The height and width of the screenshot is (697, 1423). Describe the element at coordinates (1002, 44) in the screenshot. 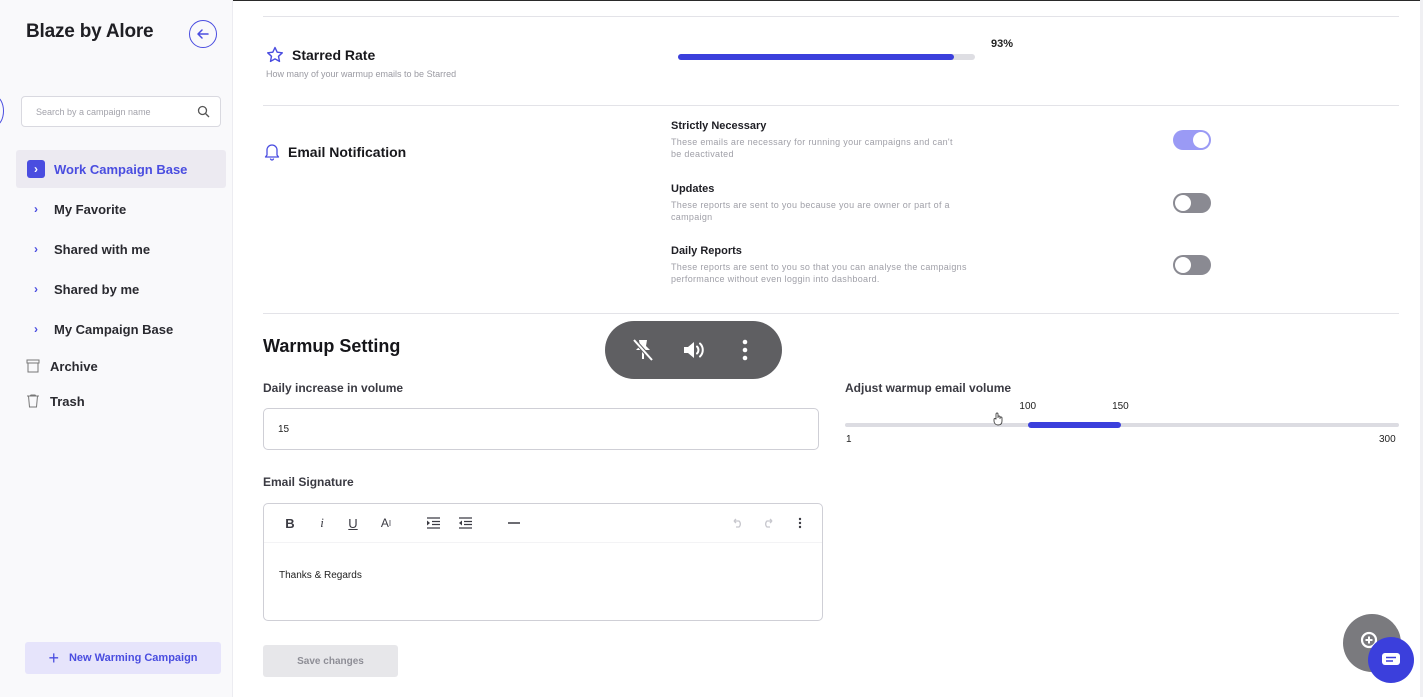

I see `starred-rate-percent: 93%` at that location.